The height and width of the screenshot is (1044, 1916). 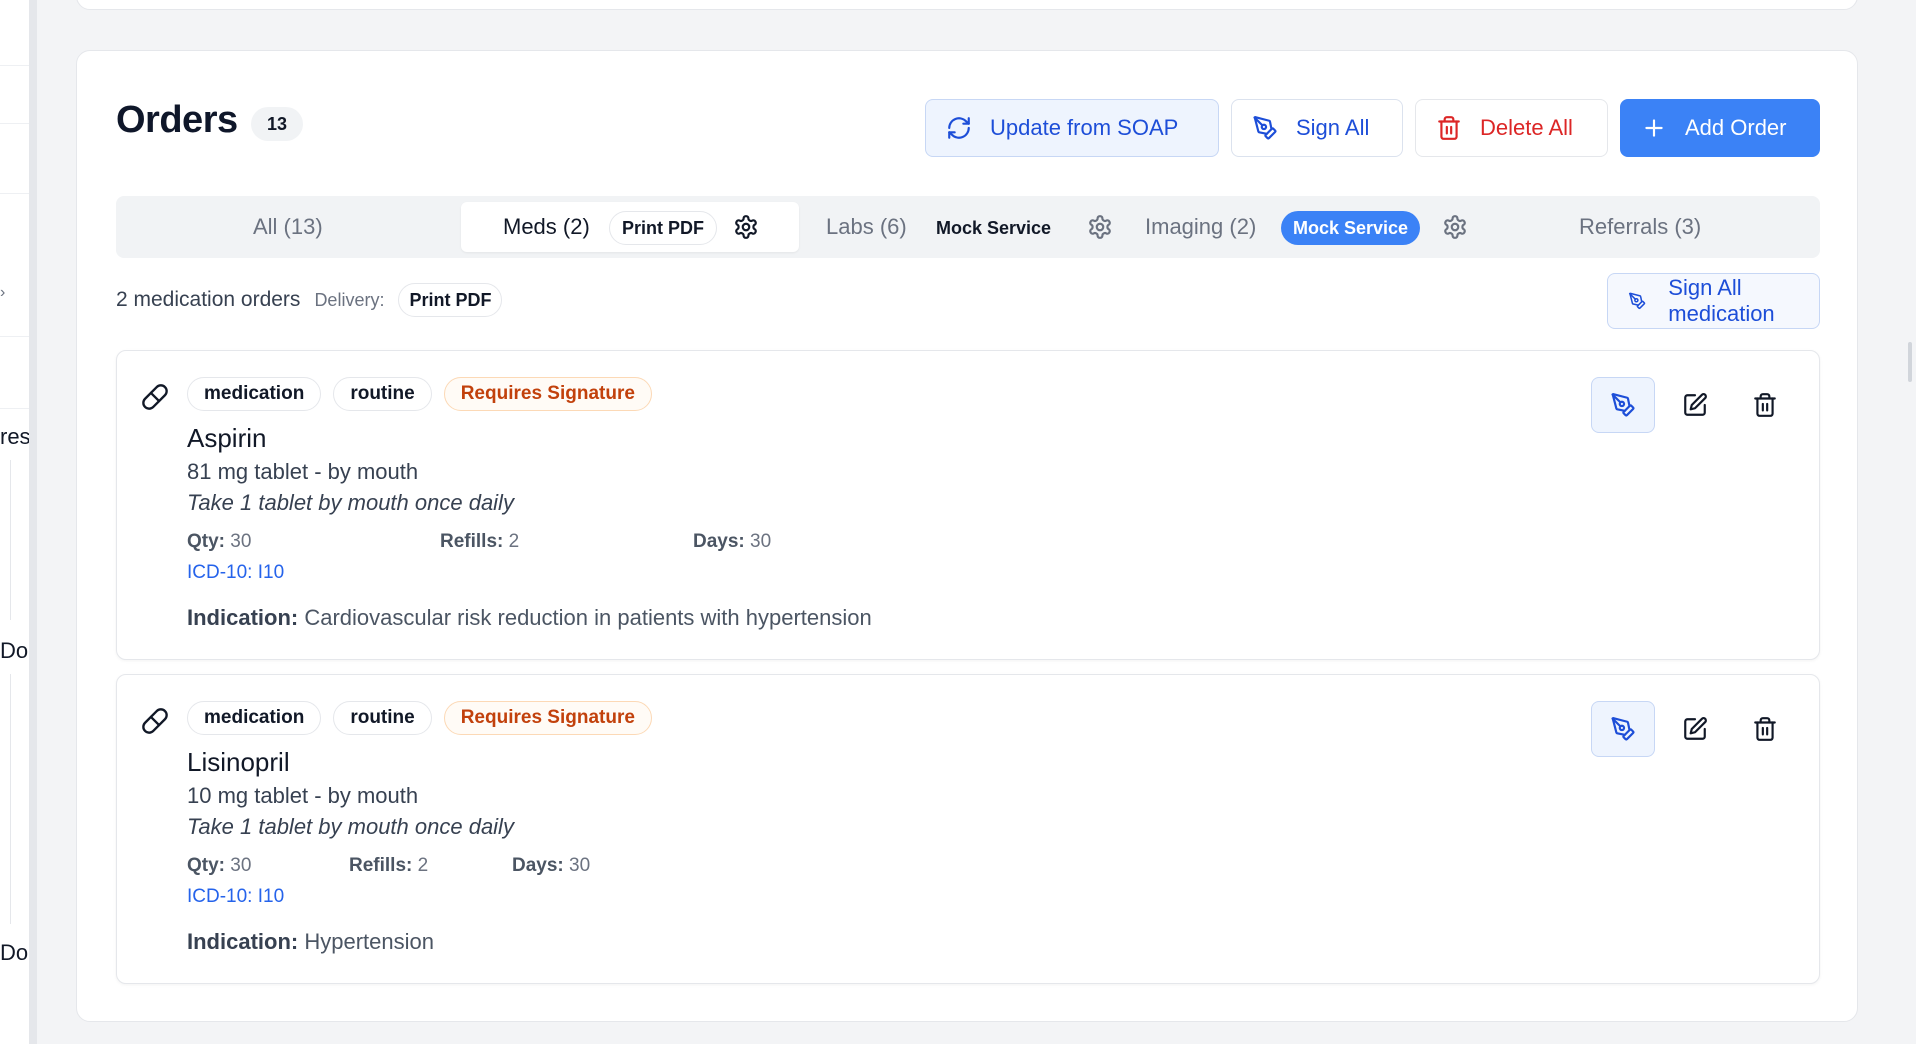 What do you see at coordinates (208, 299) in the screenshot?
I see `medication-count-text: 2 medication orders` at bounding box center [208, 299].